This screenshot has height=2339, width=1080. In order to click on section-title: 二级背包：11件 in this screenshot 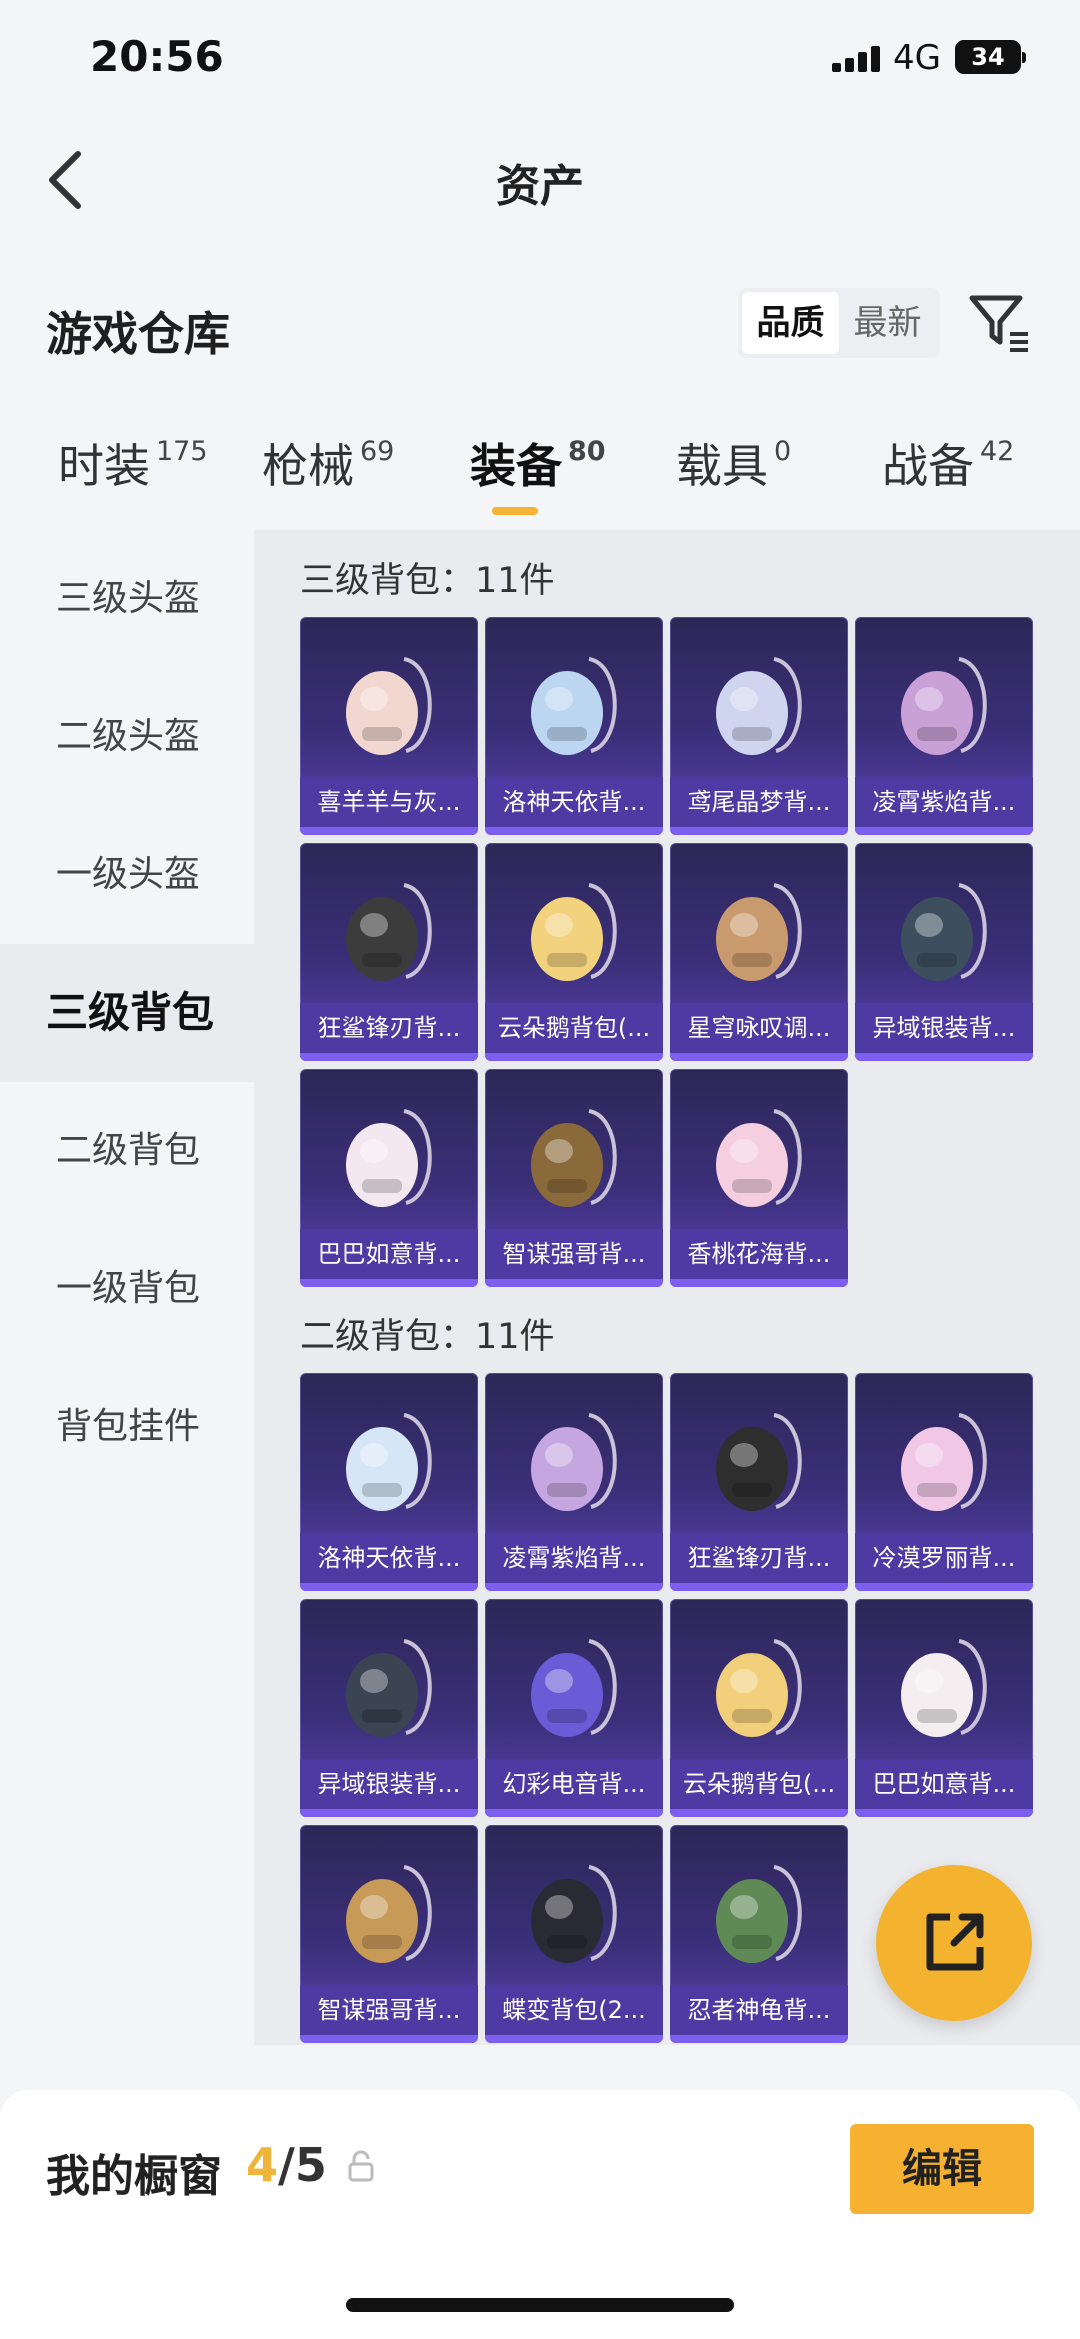, I will do `click(427, 1337)`.